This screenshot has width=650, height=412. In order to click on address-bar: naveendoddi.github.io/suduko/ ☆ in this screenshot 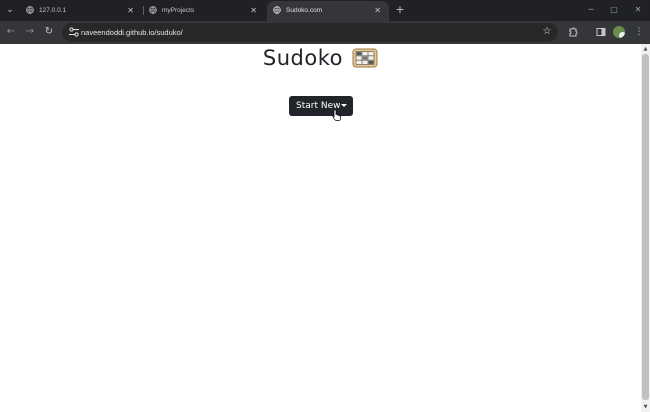, I will do `click(310, 32)`.